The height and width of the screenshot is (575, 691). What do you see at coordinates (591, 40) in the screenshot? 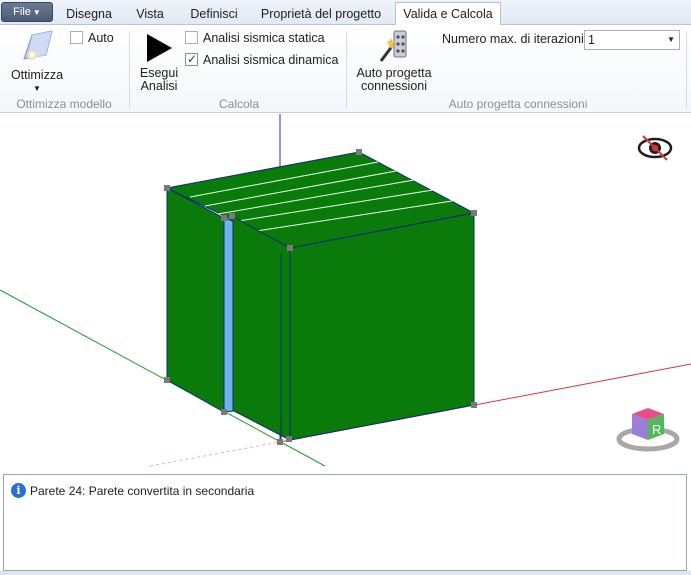
I see `iterazioni-value: 1` at bounding box center [591, 40].